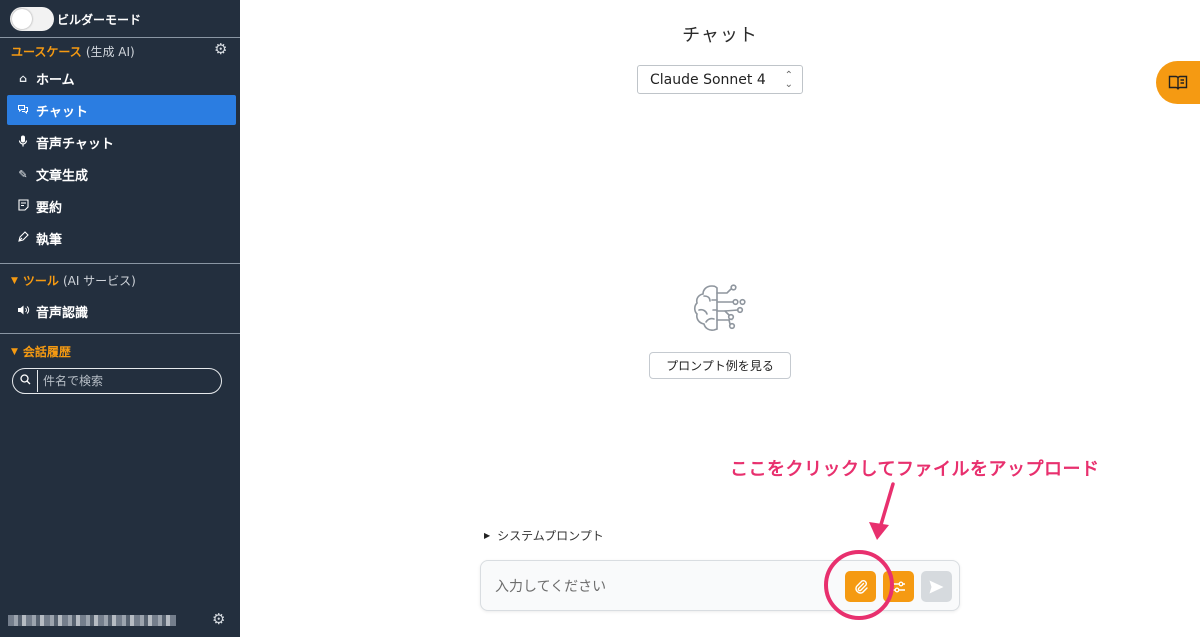 The width and height of the screenshot is (1200, 637). I want to click on sliders-icon, so click(898, 586).